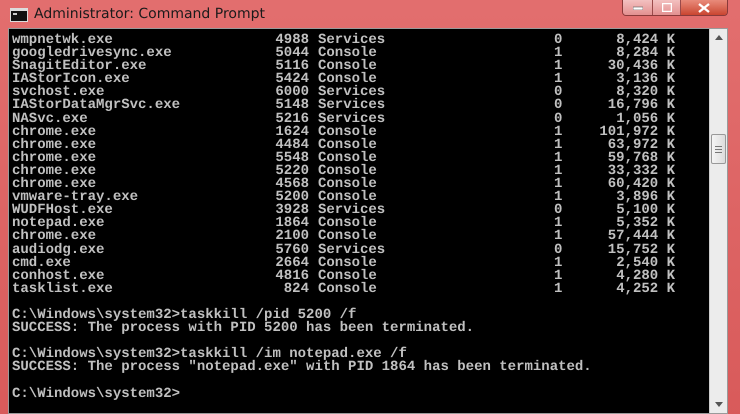 The height and width of the screenshot is (414, 740). What do you see at coordinates (92, 53) in the screenshot?
I see `process-name: googledrivesync.exe` at bounding box center [92, 53].